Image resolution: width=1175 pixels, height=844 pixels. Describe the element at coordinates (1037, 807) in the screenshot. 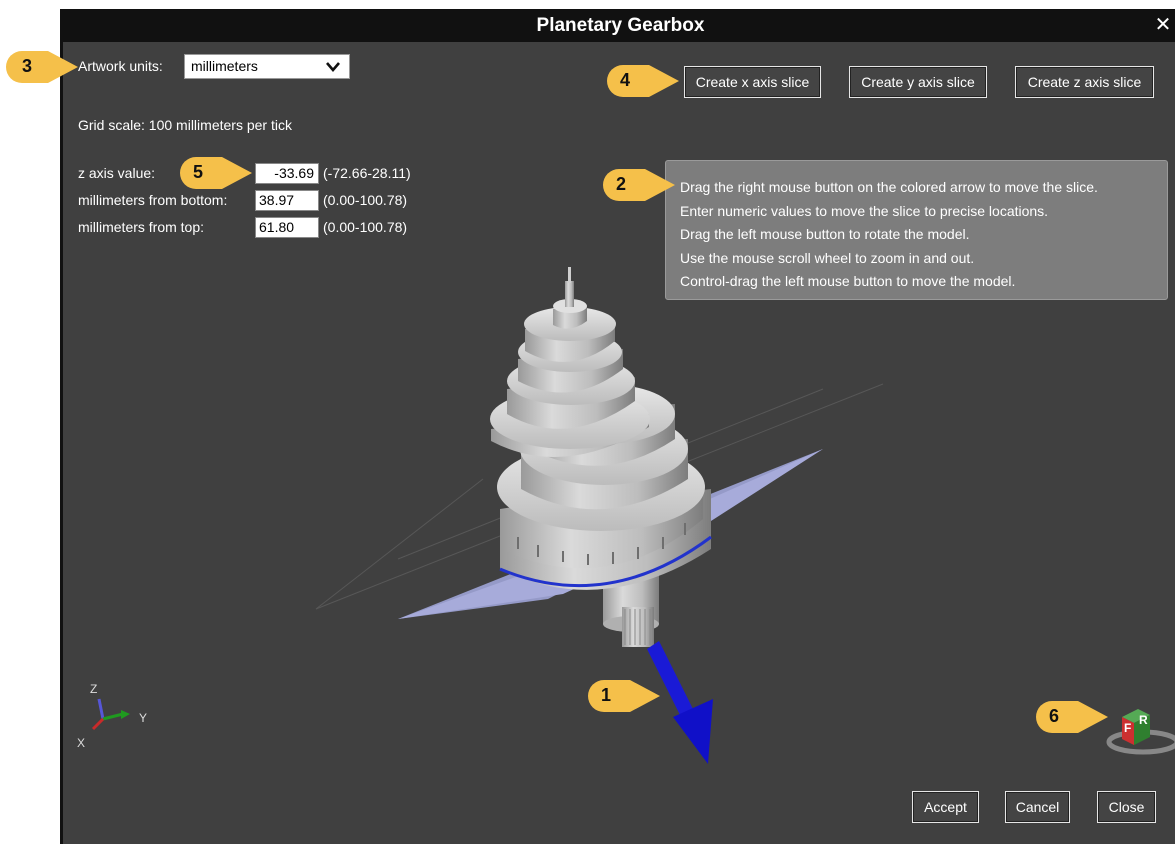

I see `cancel-button: Cancel` at that location.